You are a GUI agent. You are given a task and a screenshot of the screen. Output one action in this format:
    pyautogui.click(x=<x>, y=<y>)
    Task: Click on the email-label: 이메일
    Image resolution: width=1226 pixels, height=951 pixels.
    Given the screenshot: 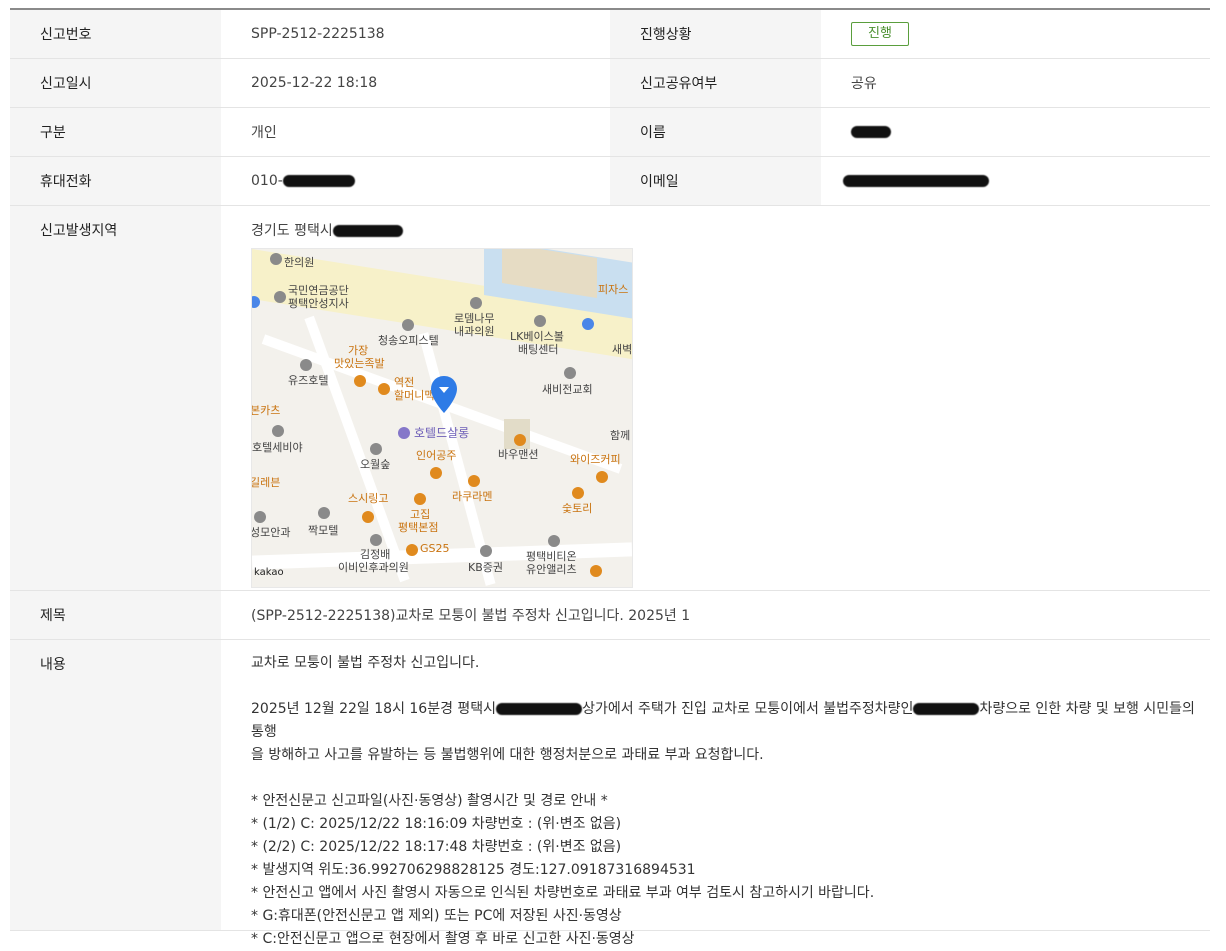 What is the action you would take?
    pyautogui.click(x=715, y=181)
    